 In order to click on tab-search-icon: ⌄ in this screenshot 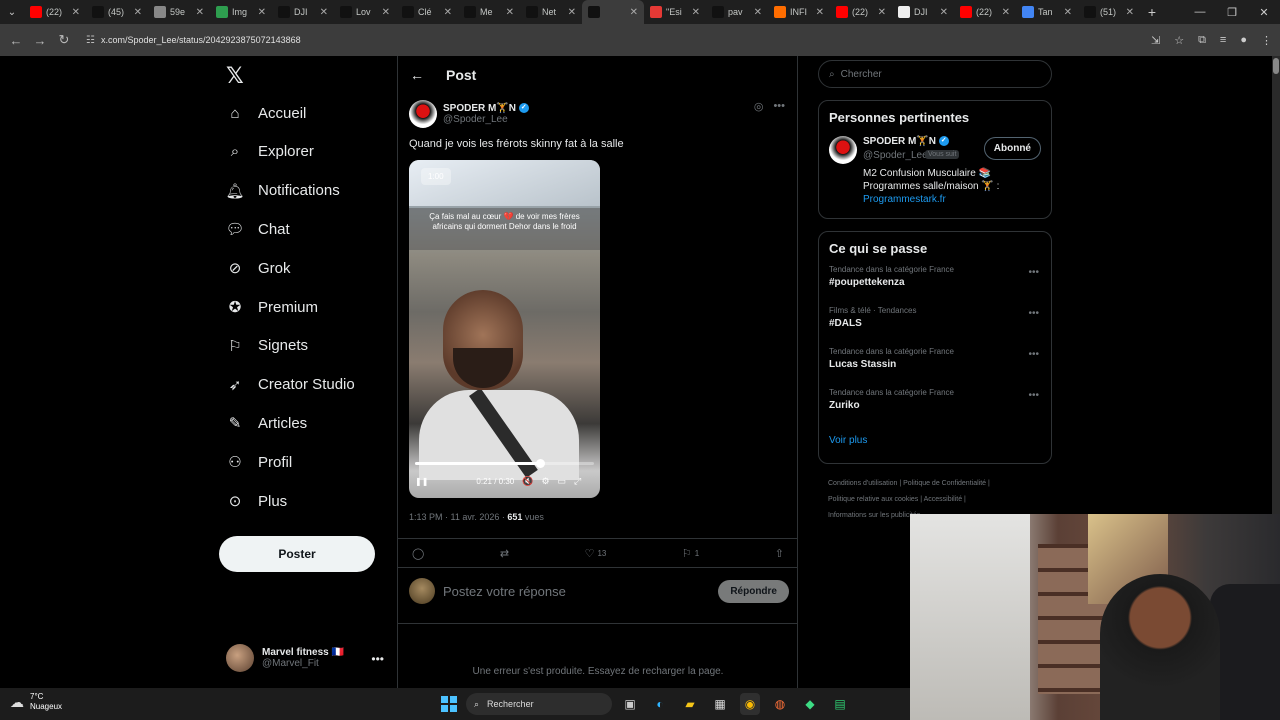, I will do `click(12, 12)`.